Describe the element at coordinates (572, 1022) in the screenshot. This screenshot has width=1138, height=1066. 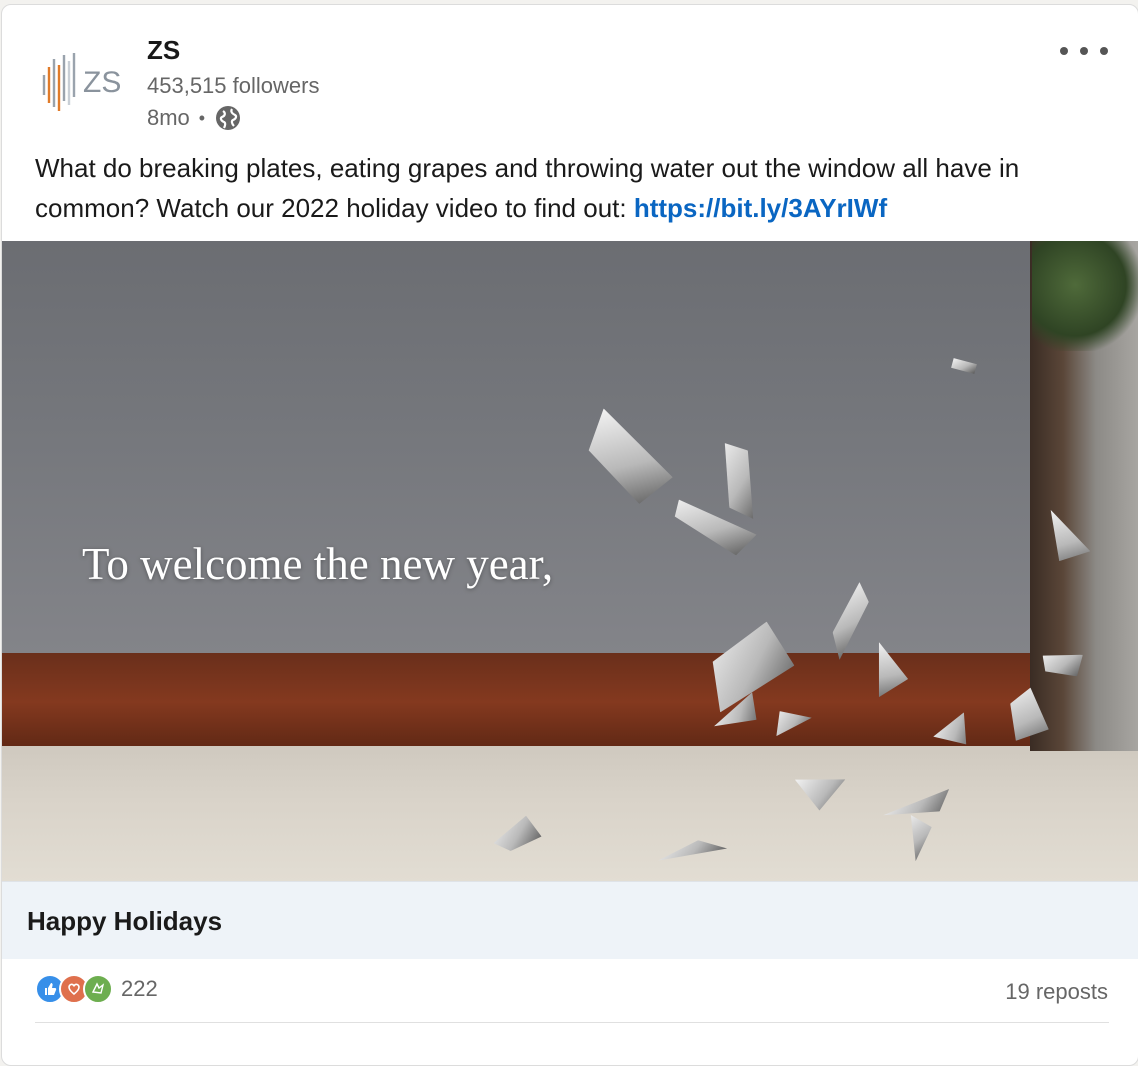
I see `social-divider` at that location.